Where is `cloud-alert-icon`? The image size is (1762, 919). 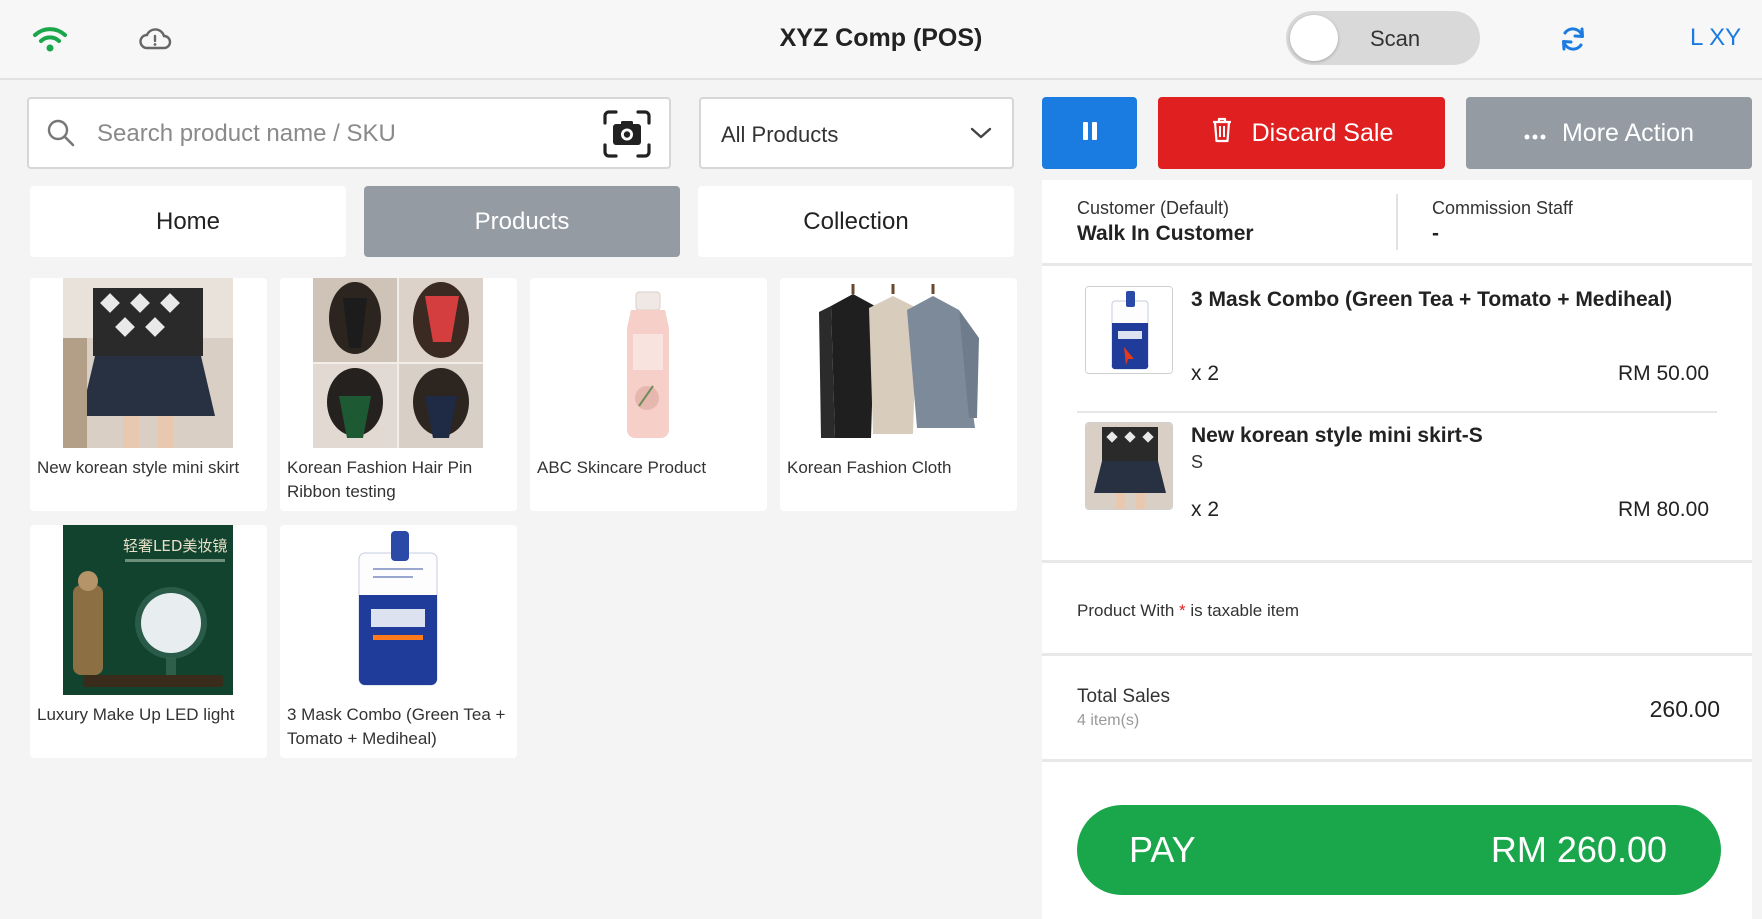 cloud-alert-icon is located at coordinates (155, 40).